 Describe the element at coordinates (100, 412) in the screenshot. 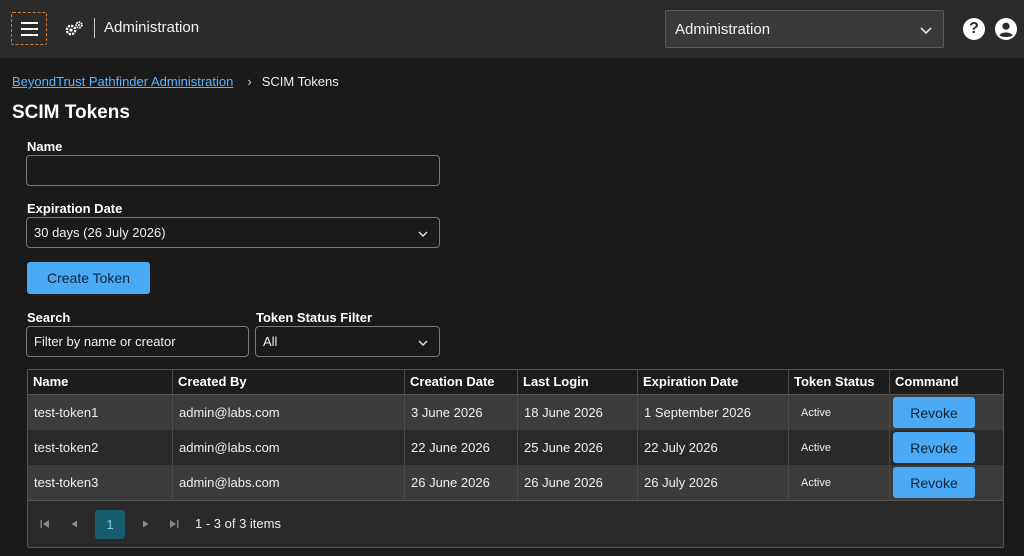

I see `cell-name: test-token1` at that location.